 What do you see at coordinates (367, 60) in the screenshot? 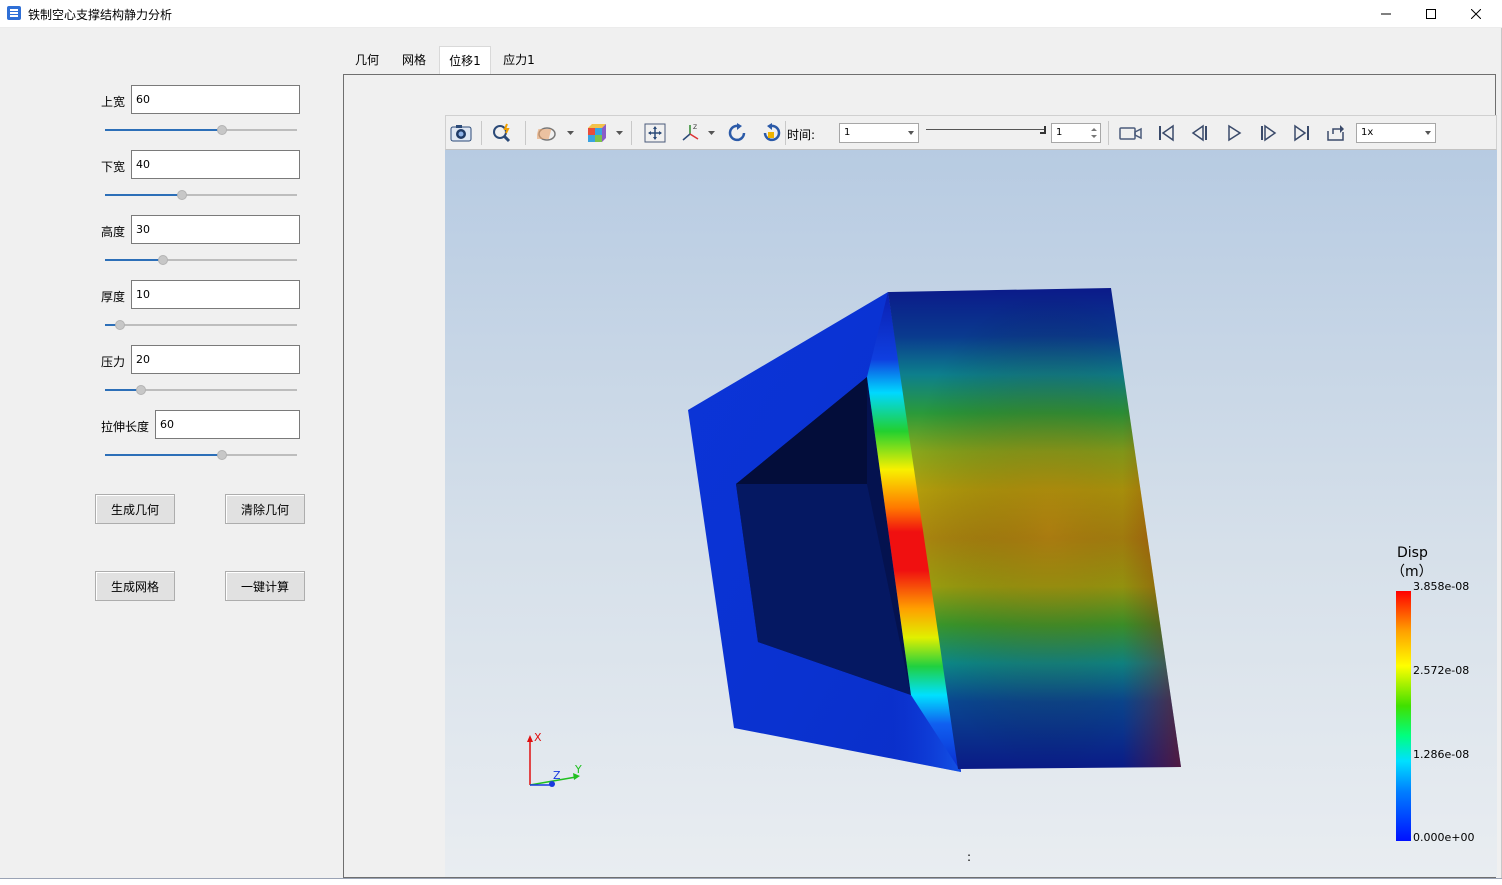
I see `tab-geometry: 几何` at bounding box center [367, 60].